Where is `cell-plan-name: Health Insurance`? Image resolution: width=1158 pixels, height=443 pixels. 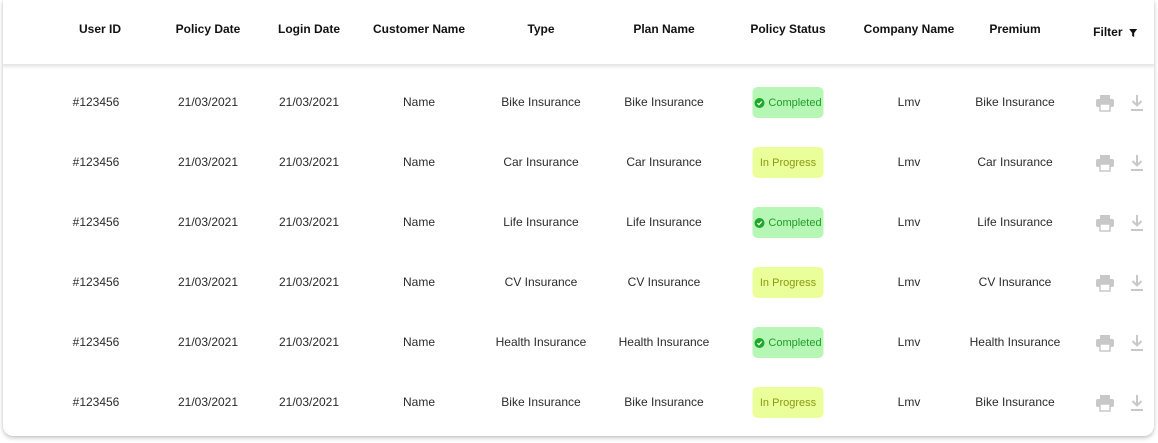 cell-plan-name: Health Insurance is located at coordinates (664, 342).